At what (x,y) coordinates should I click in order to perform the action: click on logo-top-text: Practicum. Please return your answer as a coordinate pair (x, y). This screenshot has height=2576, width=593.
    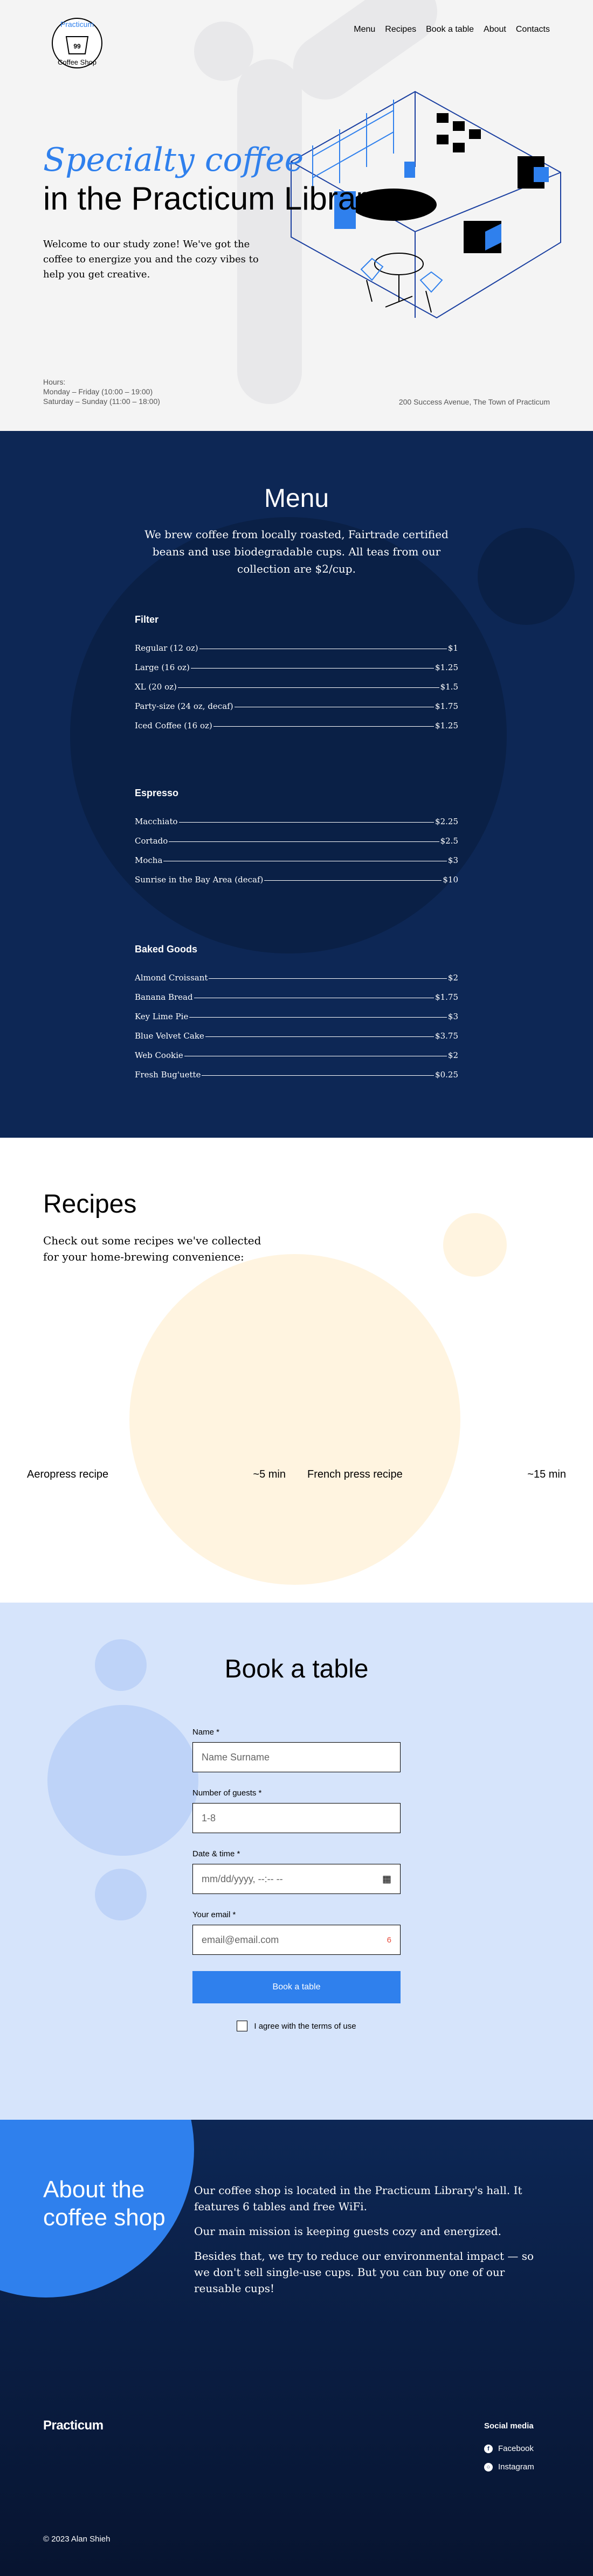
    Looking at the image, I should click on (77, 25).